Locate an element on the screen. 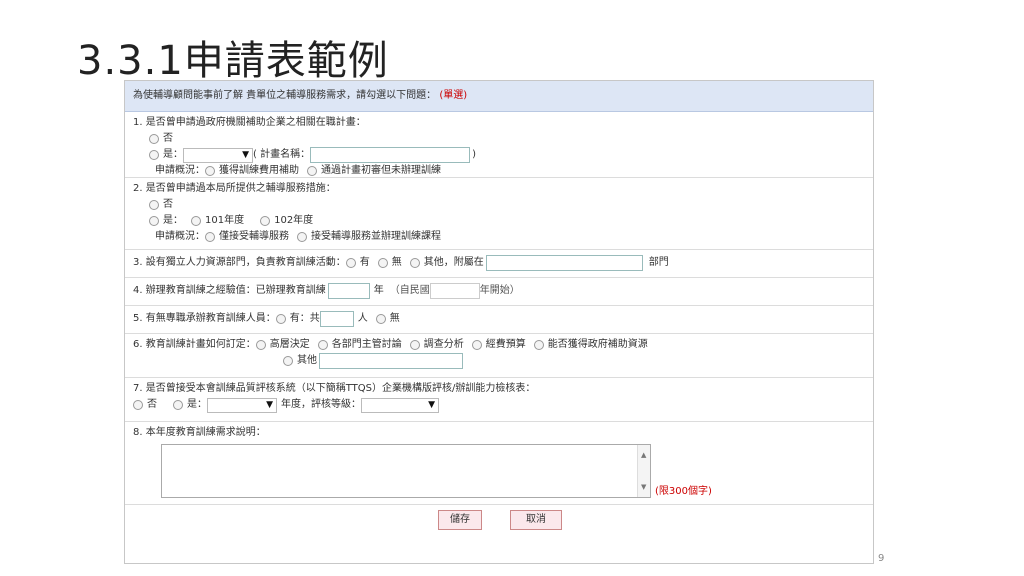 The height and width of the screenshot is (576, 1024). q6-opt5-label: 能否獲得政府補助資源 is located at coordinates (597, 344).